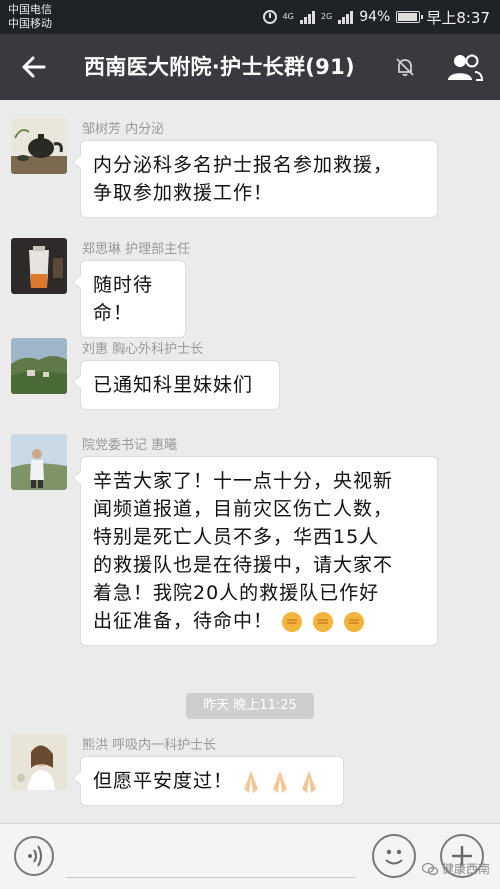  Describe the element at coordinates (143, 349) in the screenshot. I see `sender-name: 刘惠 胸心外科护士长` at that location.